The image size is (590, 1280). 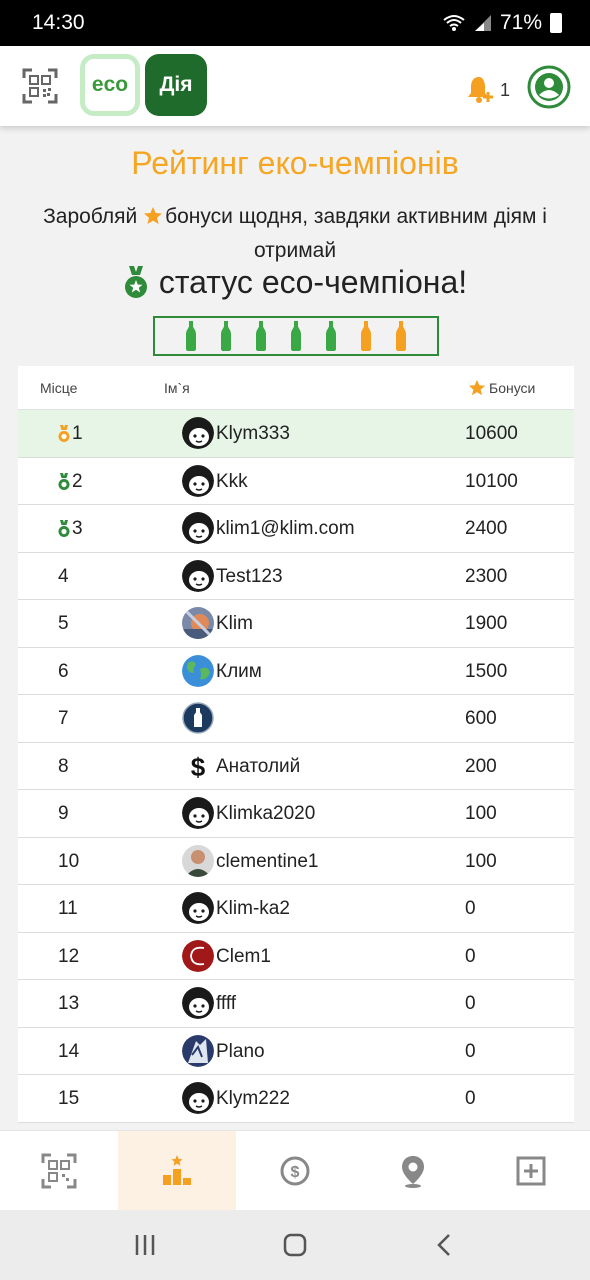 What do you see at coordinates (520, 22) in the screenshot?
I see `battery-percent: 71%` at bounding box center [520, 22].